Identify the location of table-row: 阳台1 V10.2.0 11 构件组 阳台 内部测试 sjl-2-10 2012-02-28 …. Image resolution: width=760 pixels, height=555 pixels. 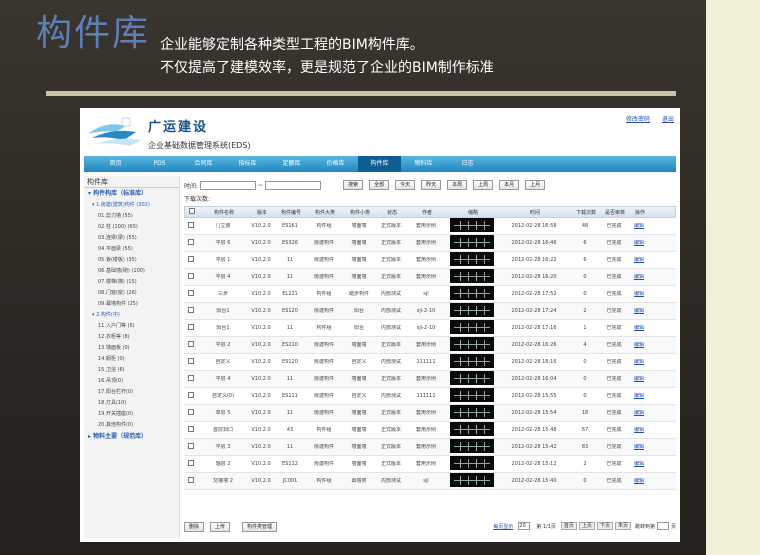
(430, 328).